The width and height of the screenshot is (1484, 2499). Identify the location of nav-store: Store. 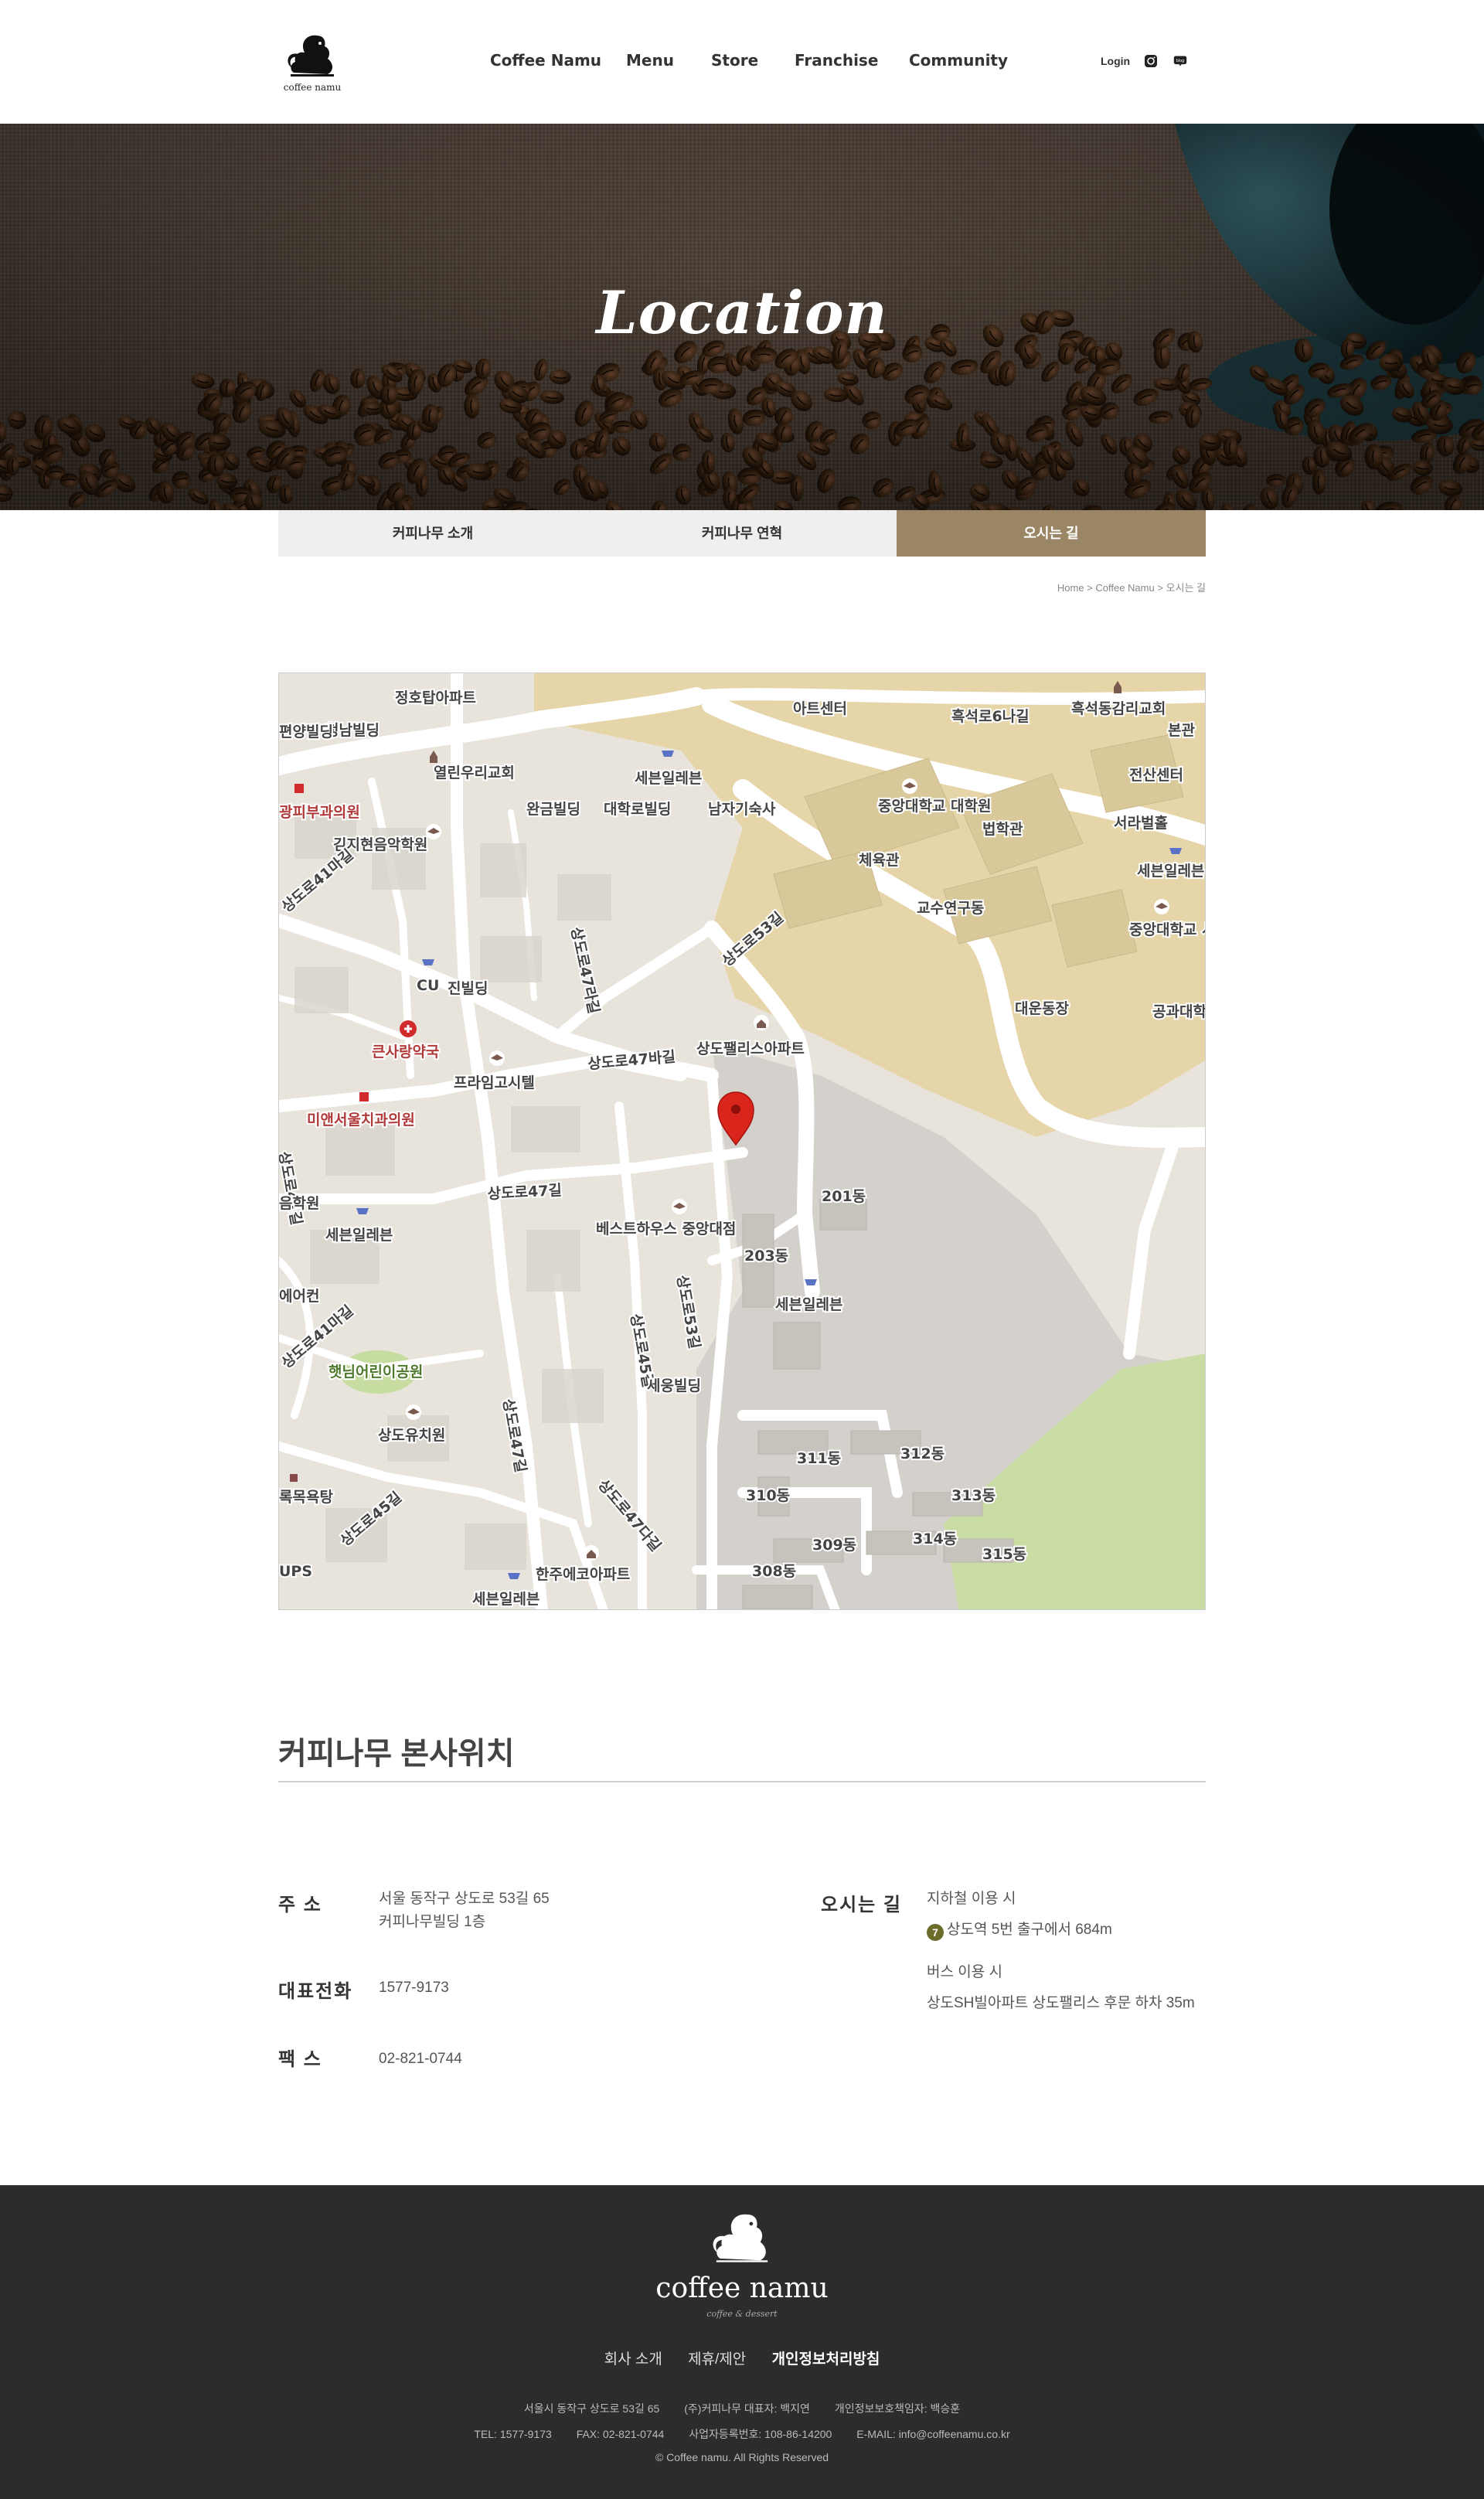
(749, 60).